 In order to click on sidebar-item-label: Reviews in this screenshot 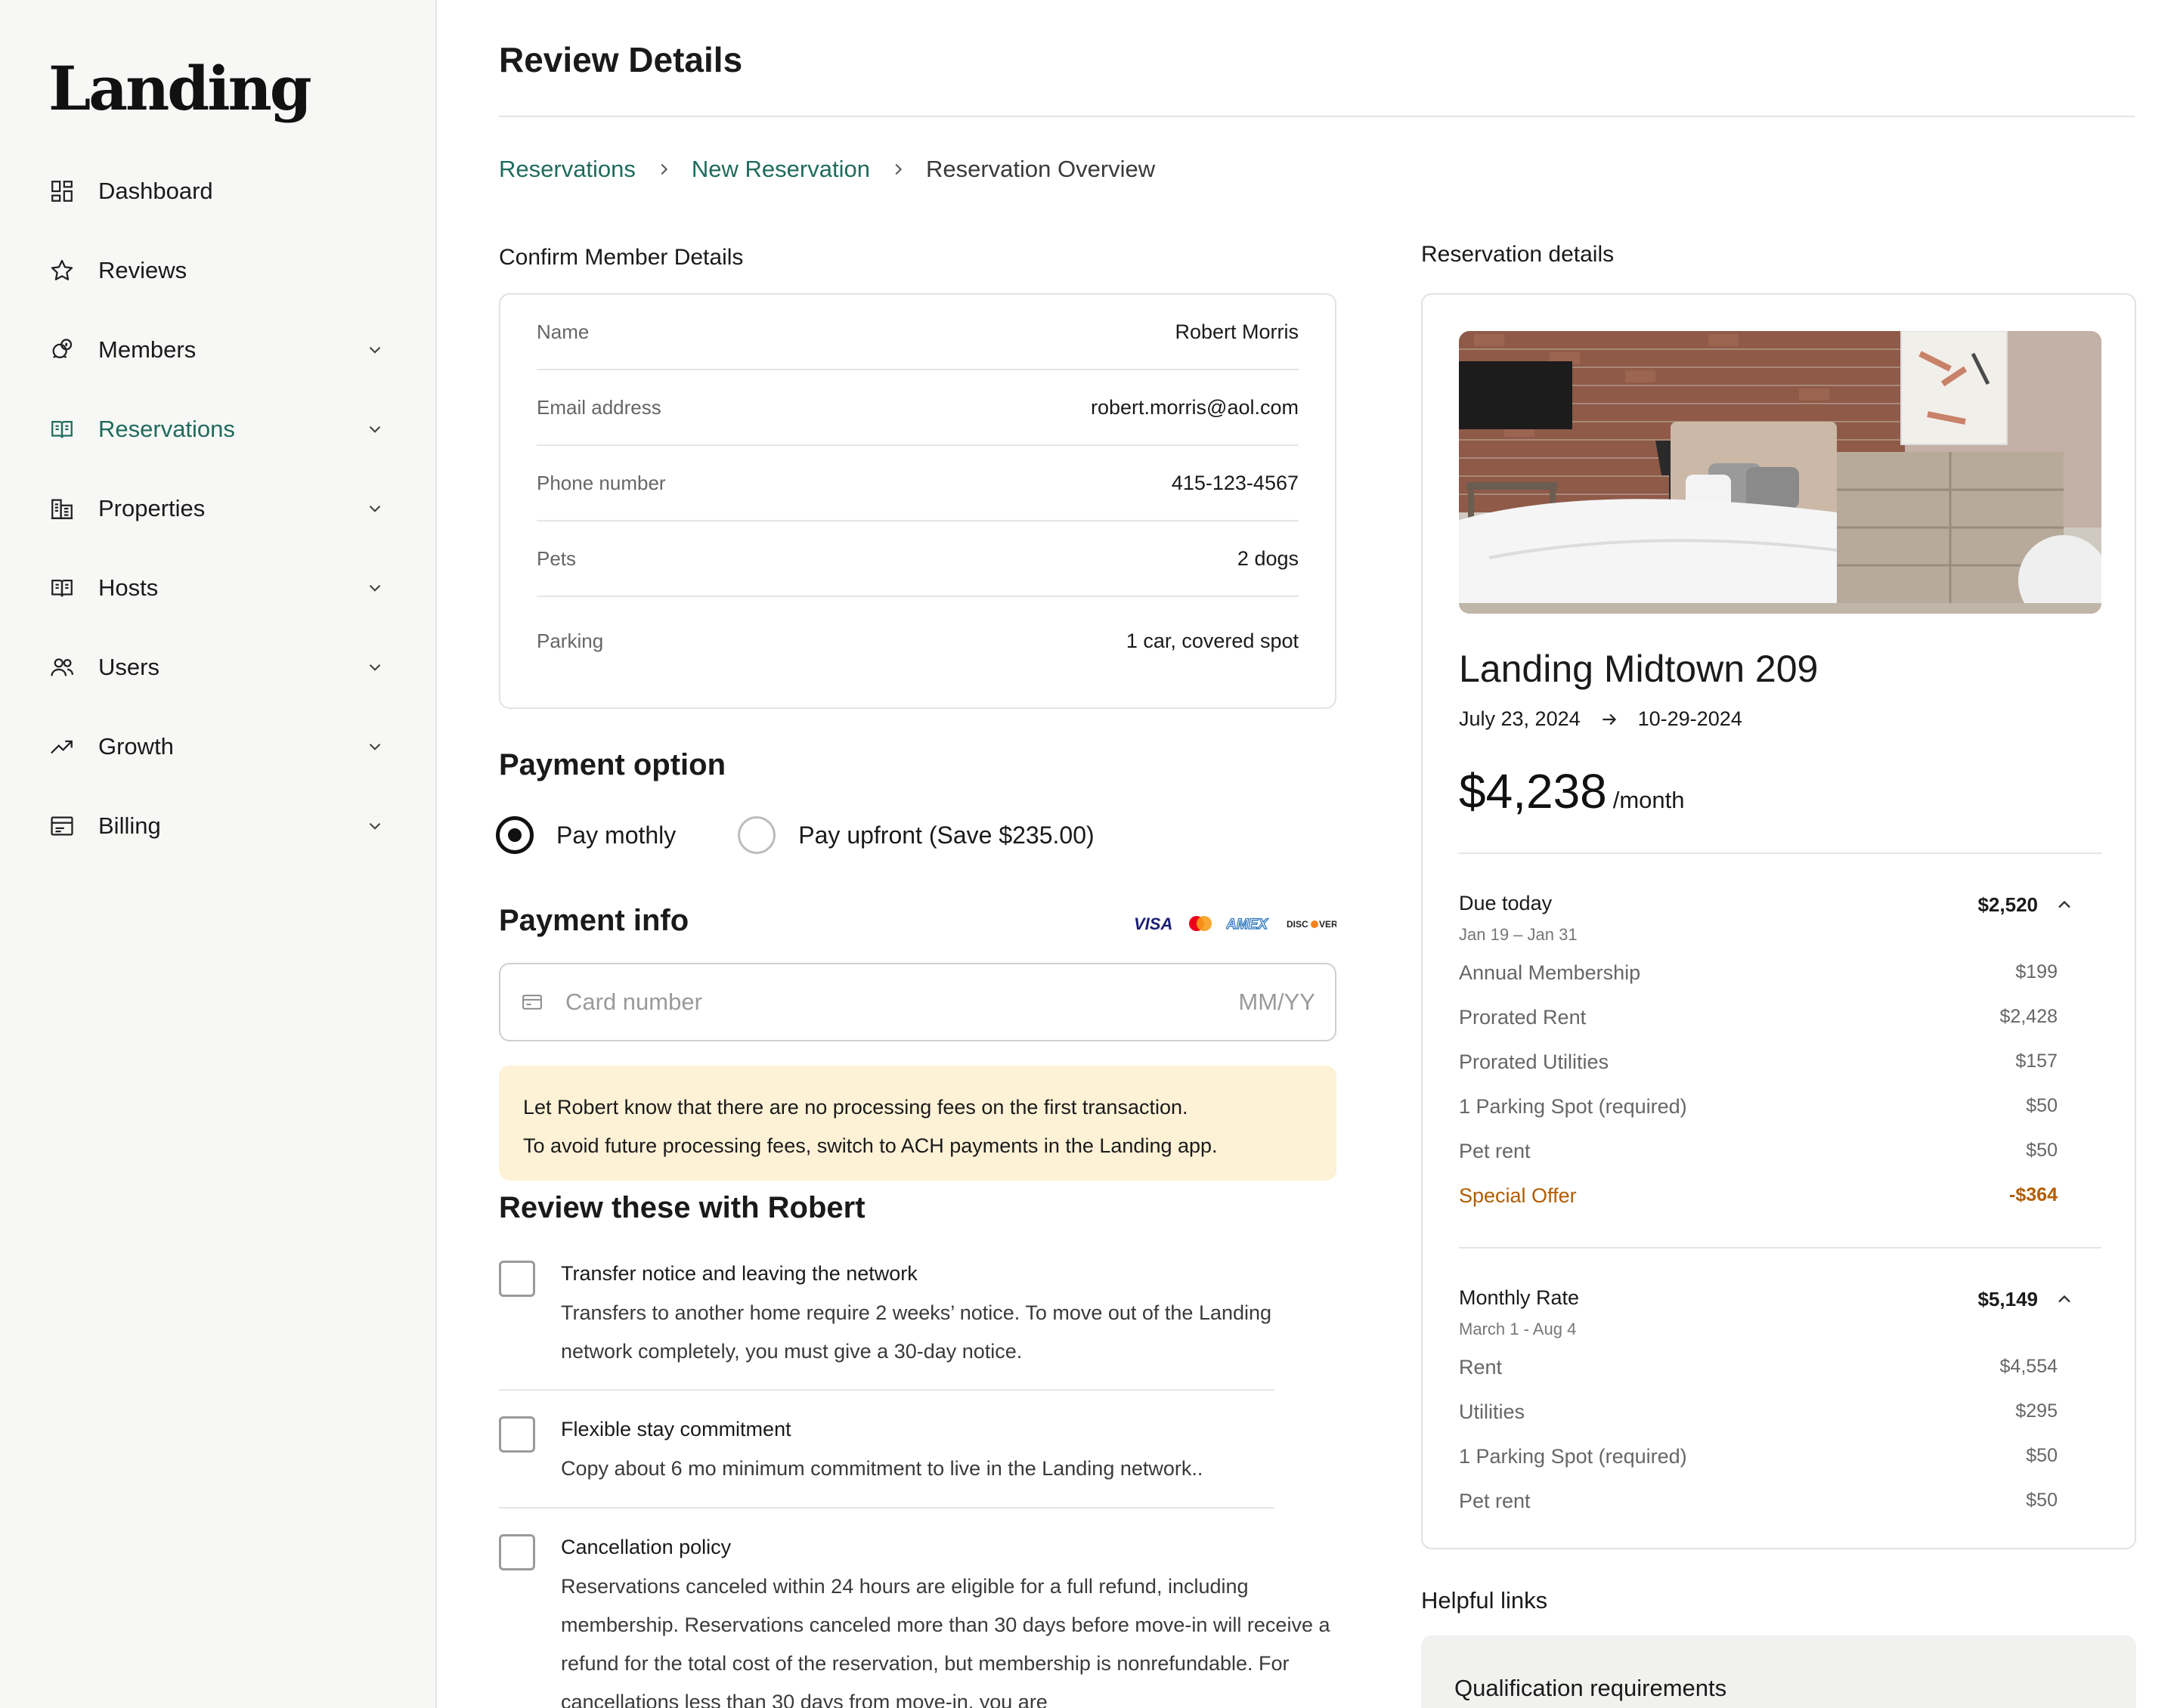, I will do `click(142, 269)`.